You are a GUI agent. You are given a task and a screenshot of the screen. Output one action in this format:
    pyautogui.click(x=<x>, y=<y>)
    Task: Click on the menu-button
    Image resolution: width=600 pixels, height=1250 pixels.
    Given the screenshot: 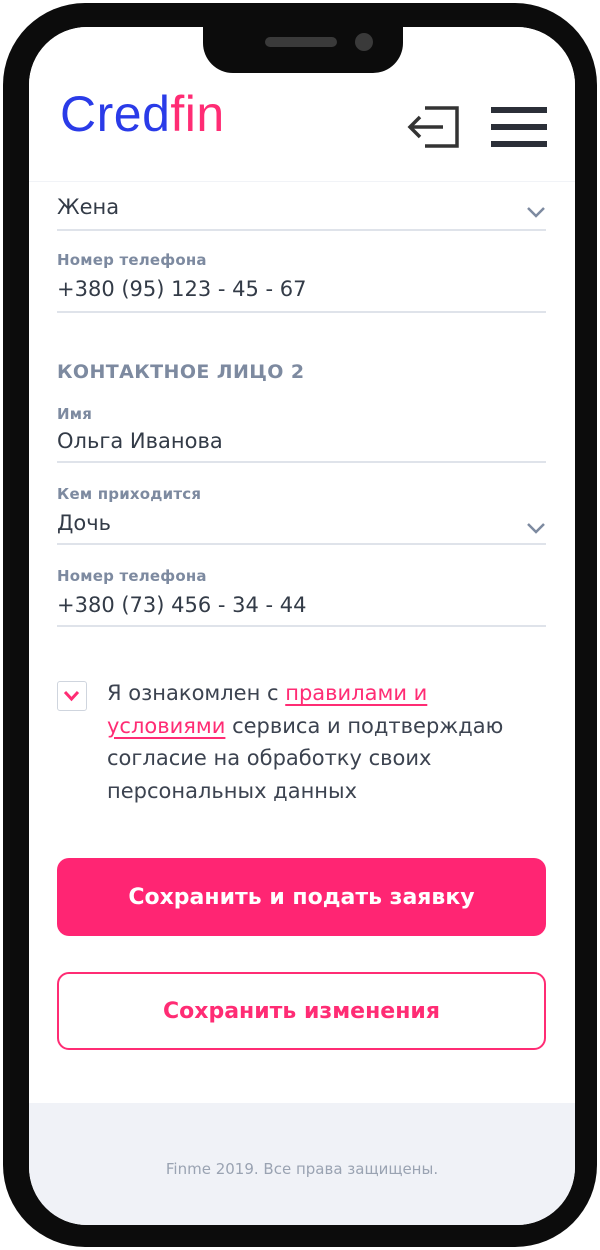 What is the action you would take?
    pyautogui.click(x=519, y=127)
    